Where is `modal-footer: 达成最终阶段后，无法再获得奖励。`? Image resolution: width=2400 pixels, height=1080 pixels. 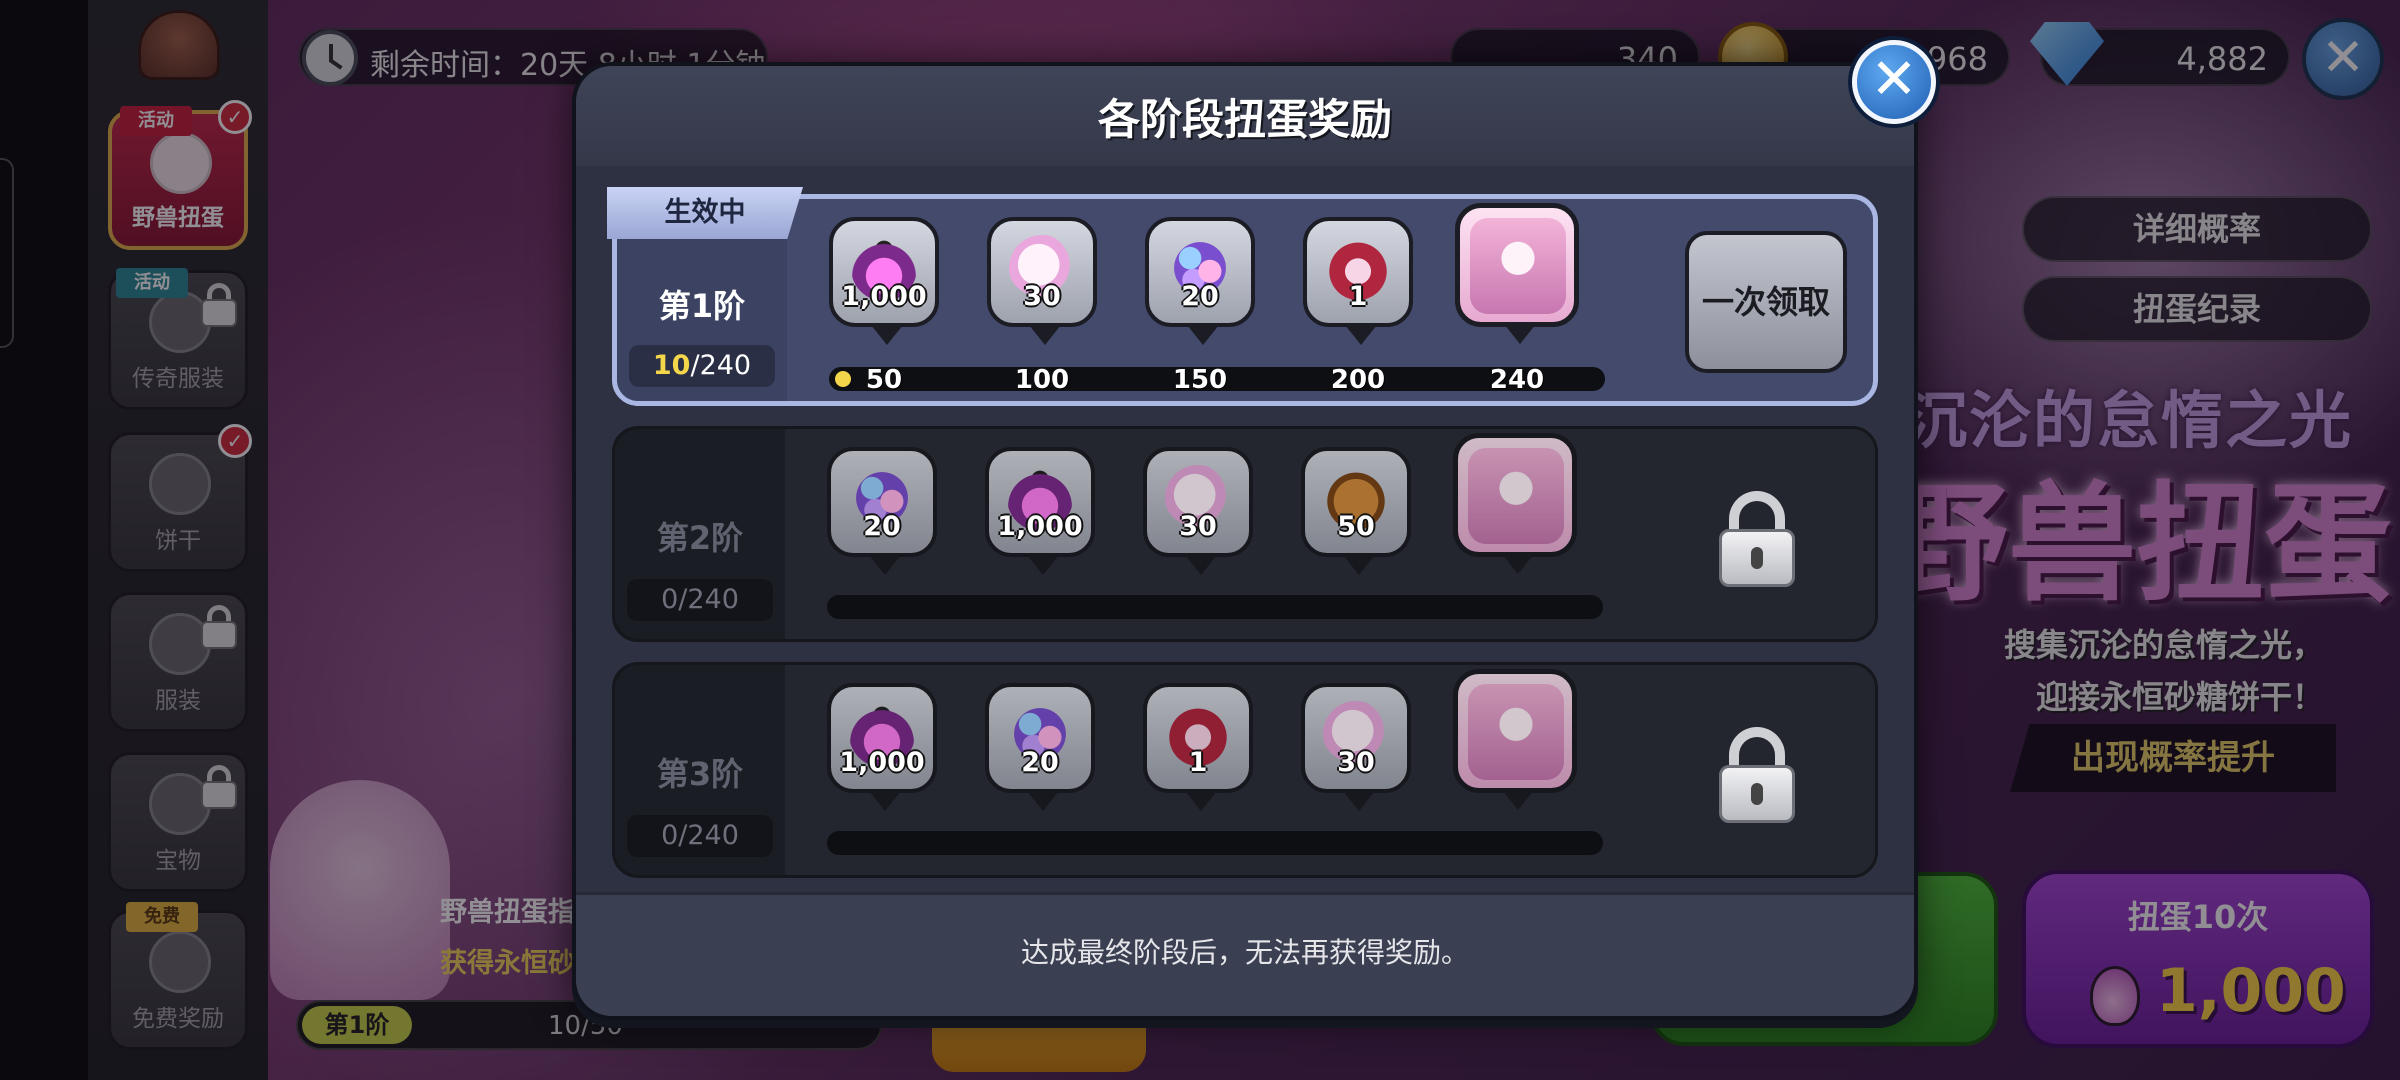
modal-footer: 达成最终阶段后，无法再获得奖励。 is located at coordinates (1245, 954).